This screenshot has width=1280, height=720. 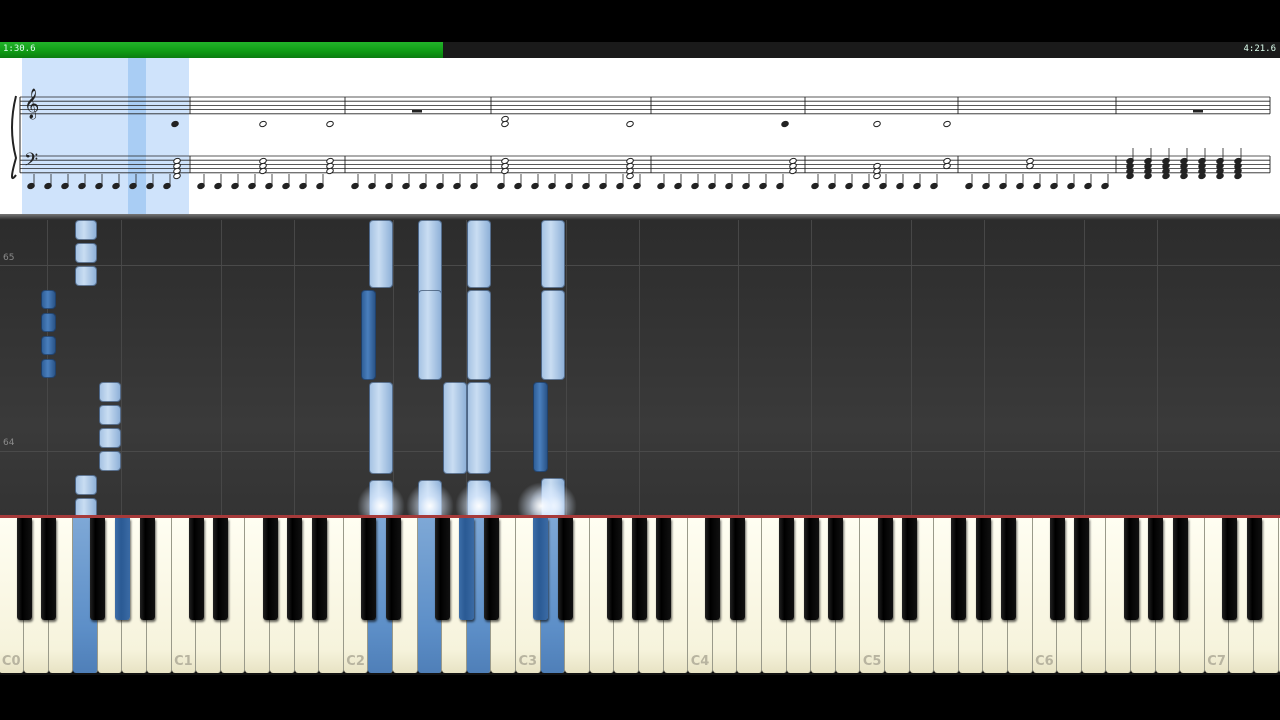 I want to click on black-key-d-sharp4, so click(x=737, y=569).